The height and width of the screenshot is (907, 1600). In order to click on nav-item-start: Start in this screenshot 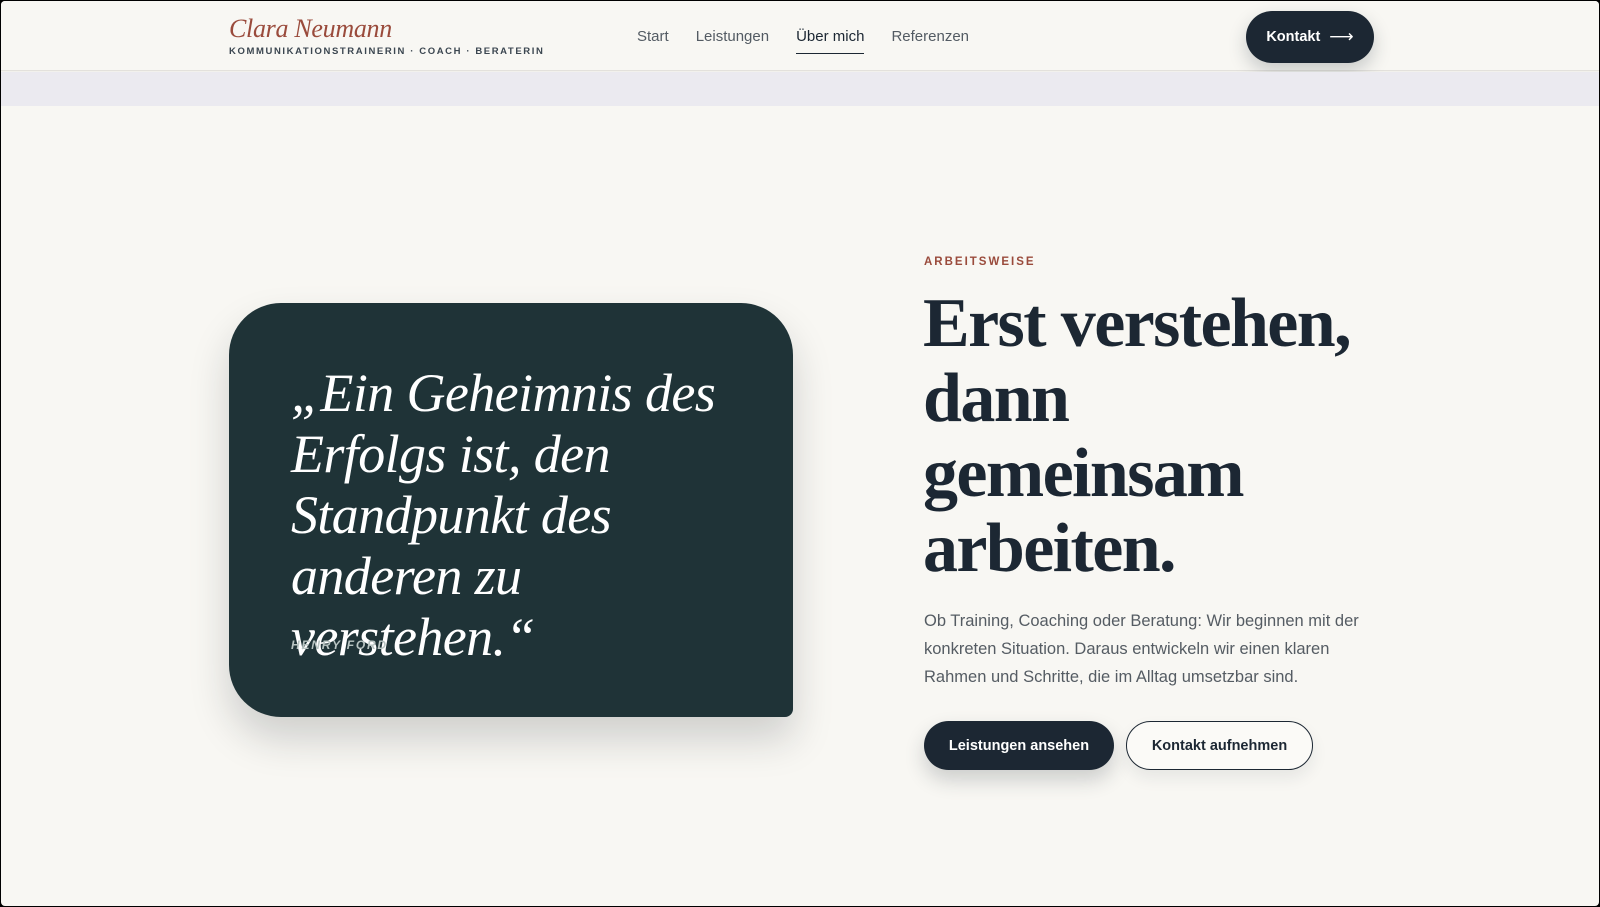, I will do `click(653, 36)`.